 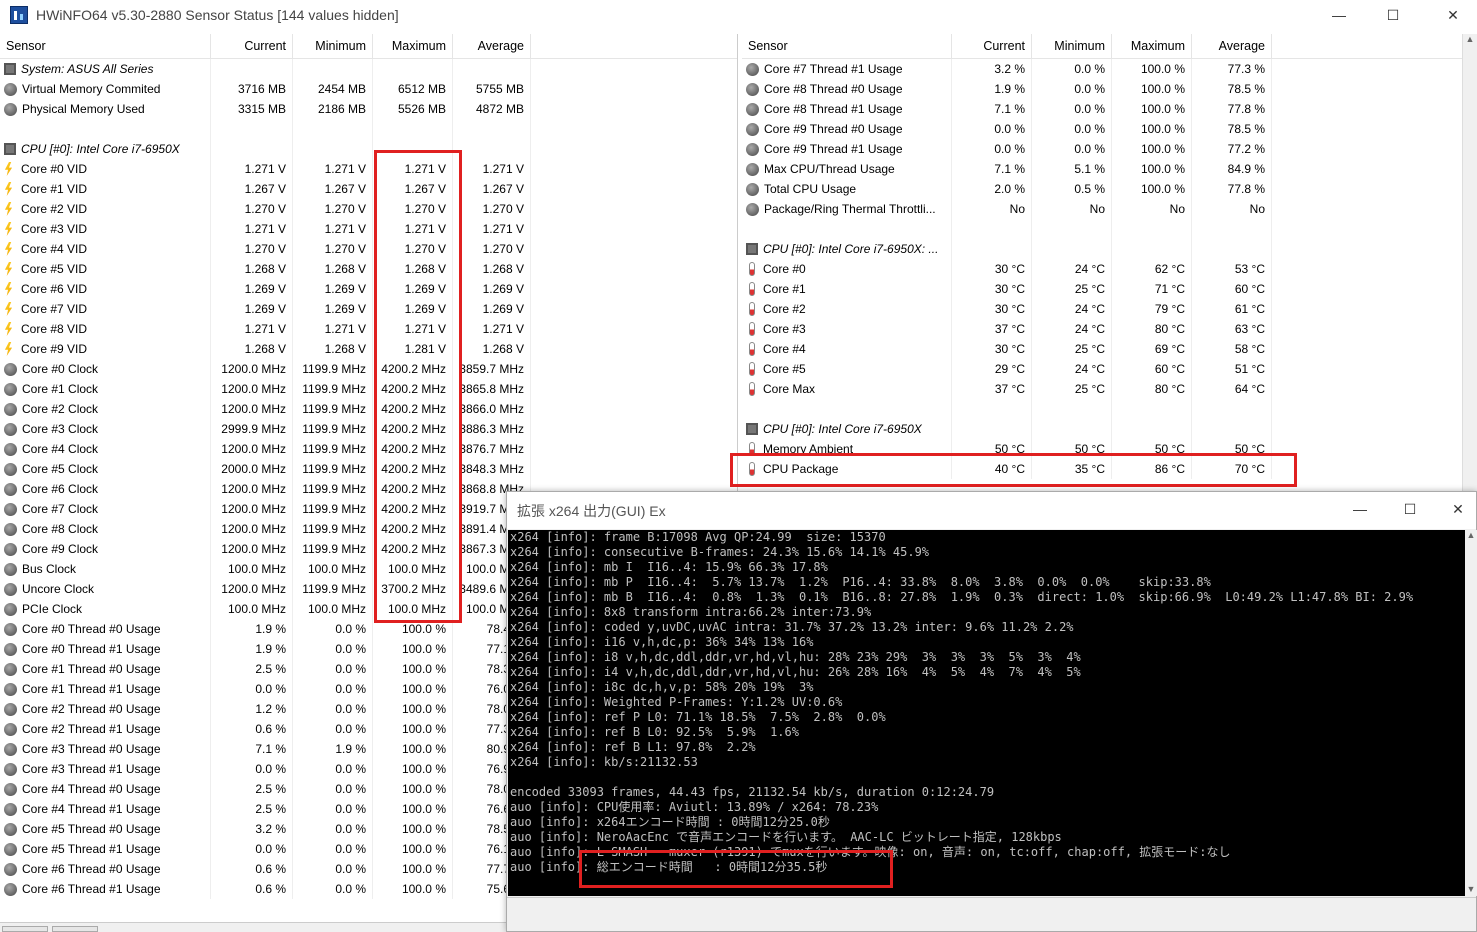 What do you see at coordinates (1102, 189) in the screenshot?
I see `sensor-row: Total CPU Usage 2.0 % 0.5 % 100.0 % 77.8 %` at bounding box center [1102, 189].